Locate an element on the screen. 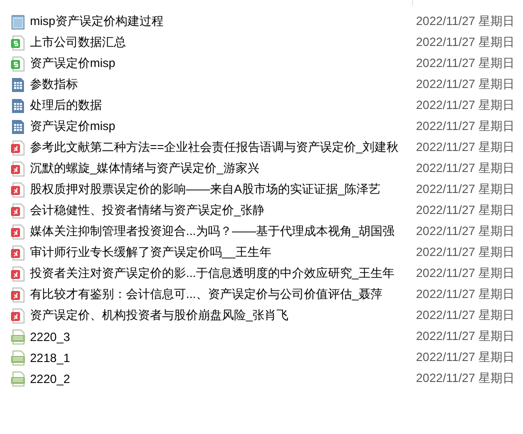 This screenshot has height=434, width=523. file-name: 2220_2 is located at coordinates (50, 379).